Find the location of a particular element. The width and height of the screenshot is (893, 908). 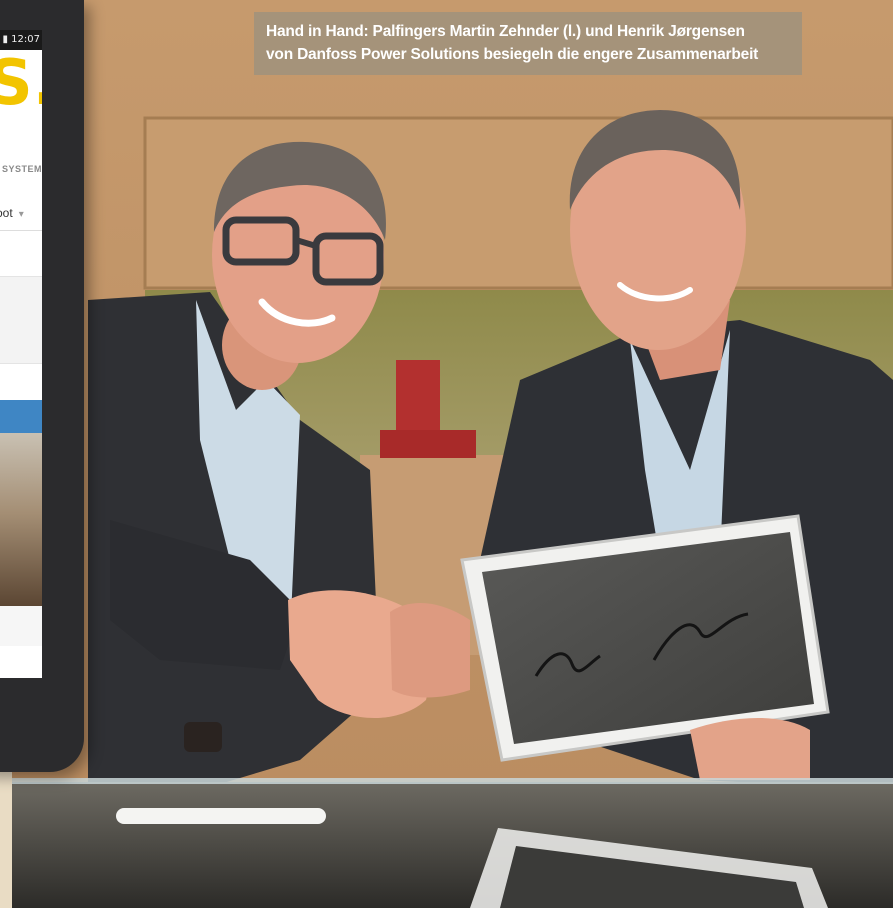

left-strip-light is located at coordinates (6, 839).